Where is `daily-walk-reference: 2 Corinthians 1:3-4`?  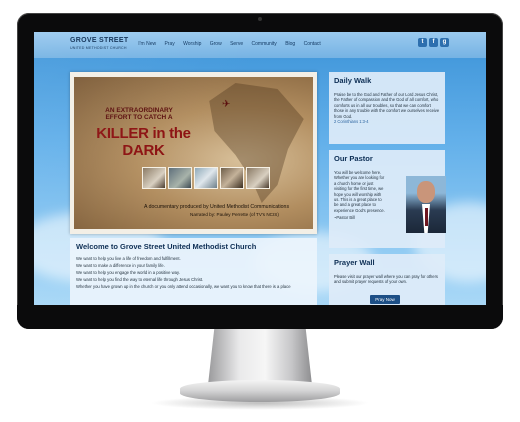
daily-walk-reference: 2 Corinthians 1:3-4 is located at coordinates (388, 121).